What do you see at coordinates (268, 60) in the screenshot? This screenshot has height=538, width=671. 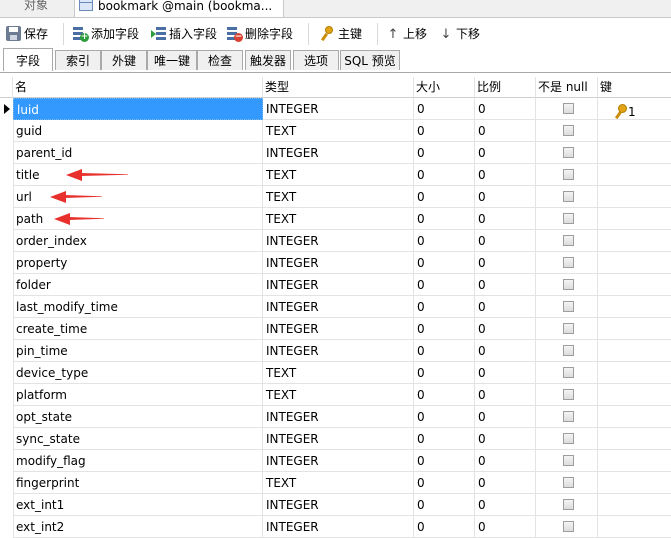 I see `tab-triggers: 触发器` at bounding box center [268, 60].